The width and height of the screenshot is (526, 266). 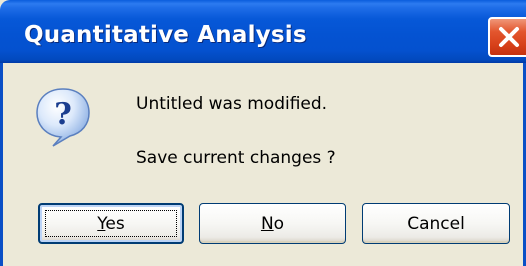 I want to click on no-button: No, so click(x=272, y=223).